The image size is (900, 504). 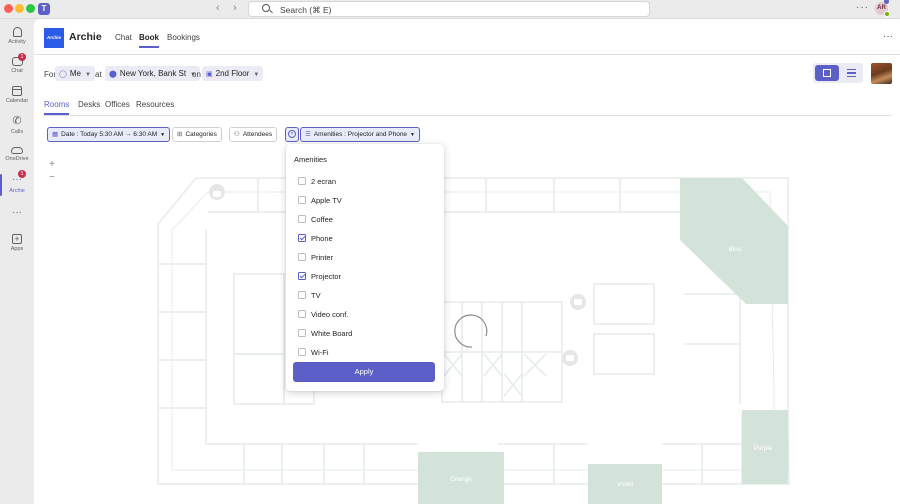 I want to click on option-label: White Board, so click(x=332, y=333).